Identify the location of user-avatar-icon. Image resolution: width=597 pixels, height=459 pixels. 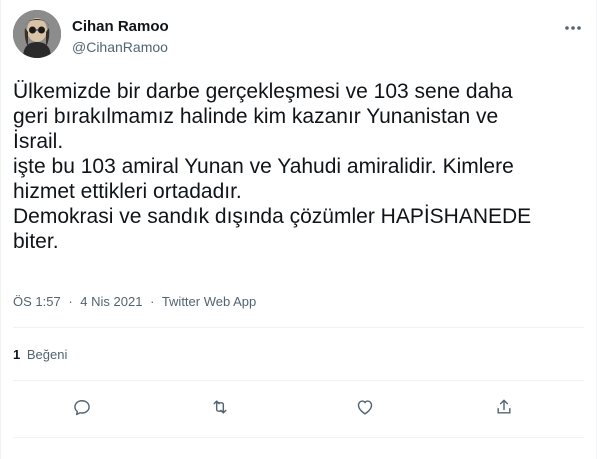
(37, 34).